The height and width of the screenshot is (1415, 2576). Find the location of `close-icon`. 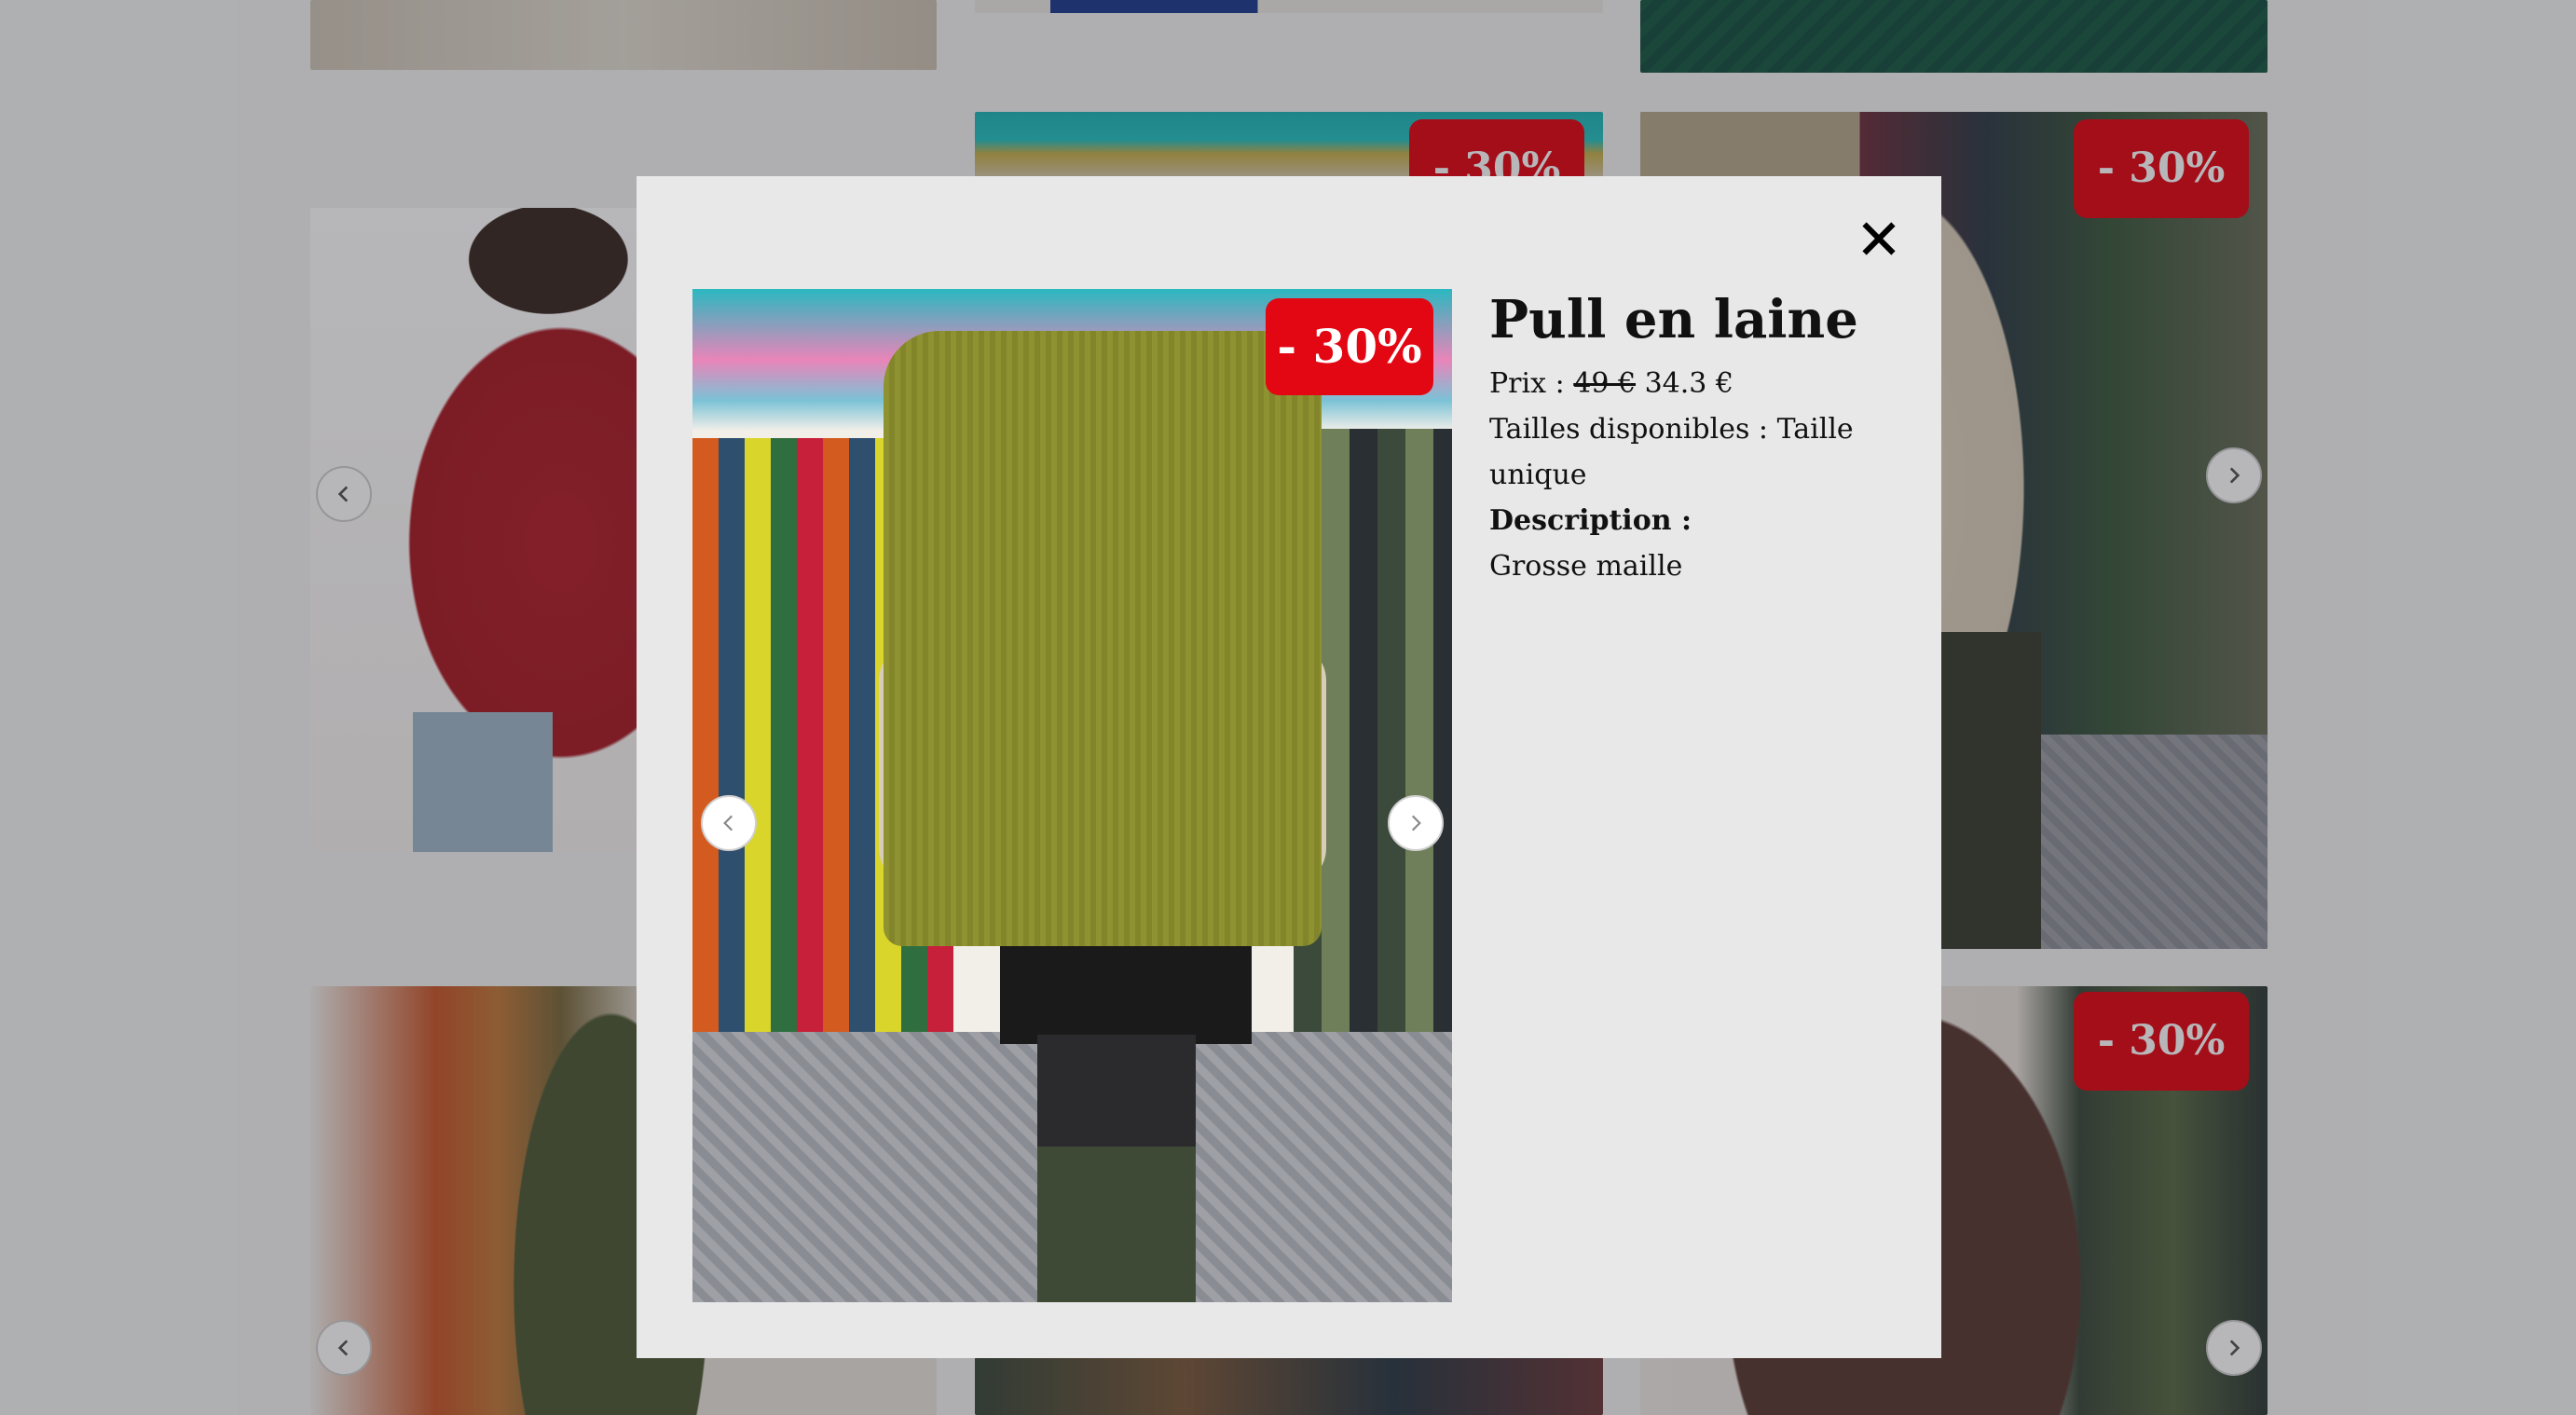

close-icon is located at coordinates (1879, 238).